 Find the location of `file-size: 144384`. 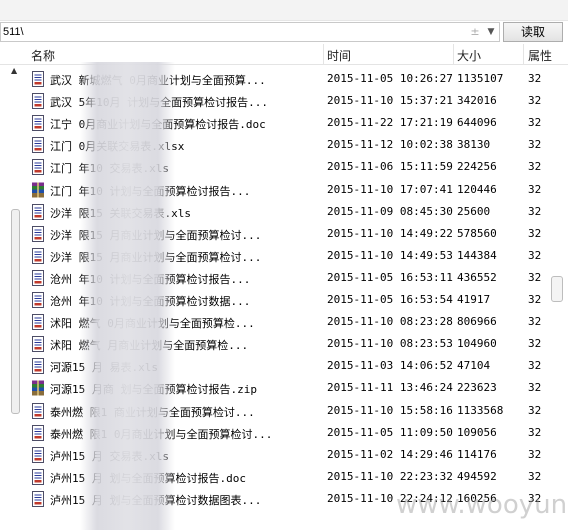

file-size: 144384 is located at coordinates (477, 255).